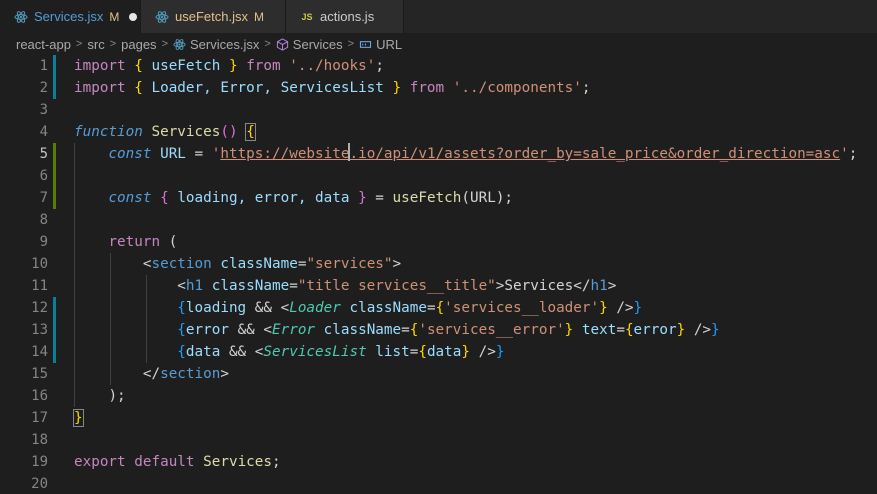 Image resolution: width=877 pixels, height=494 pixels. I want to click on punctuation: ;, so click(586, 88).